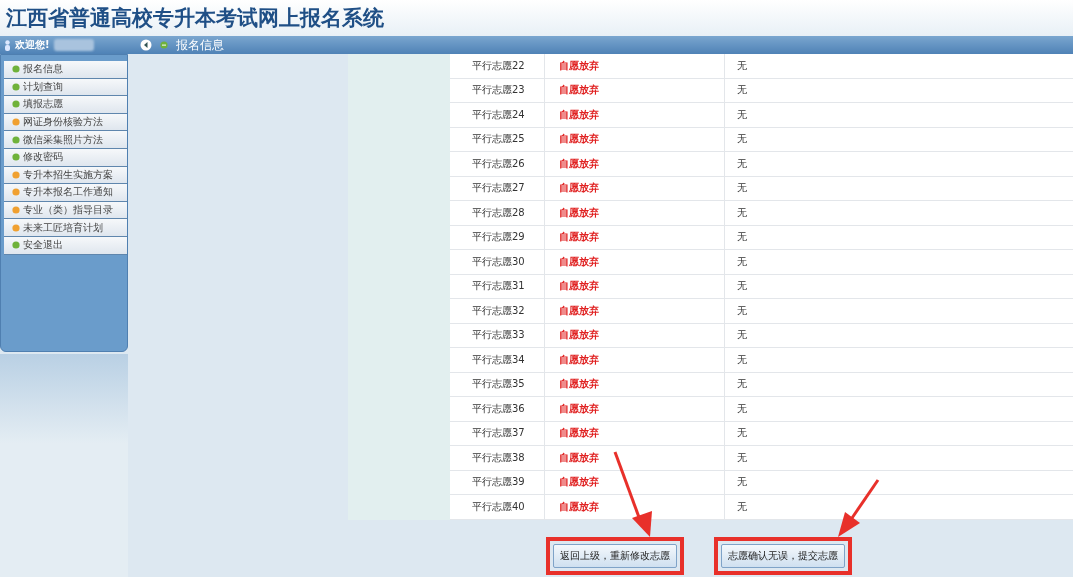  I want to click on table-cell: 平行志愿28, so click(497, 213).